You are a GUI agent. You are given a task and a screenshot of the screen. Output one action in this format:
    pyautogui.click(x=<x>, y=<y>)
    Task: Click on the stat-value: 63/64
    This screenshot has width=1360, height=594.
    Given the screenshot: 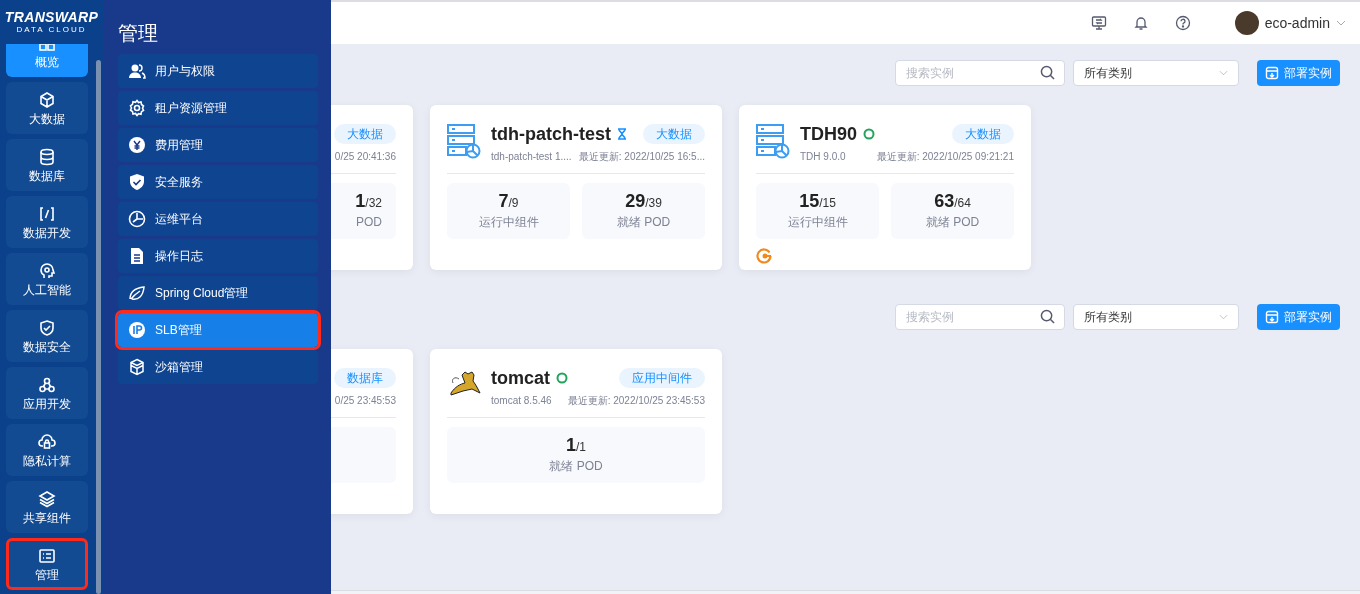 What is the action you would take?
    pyautogui.click(x=952, y=200)
    